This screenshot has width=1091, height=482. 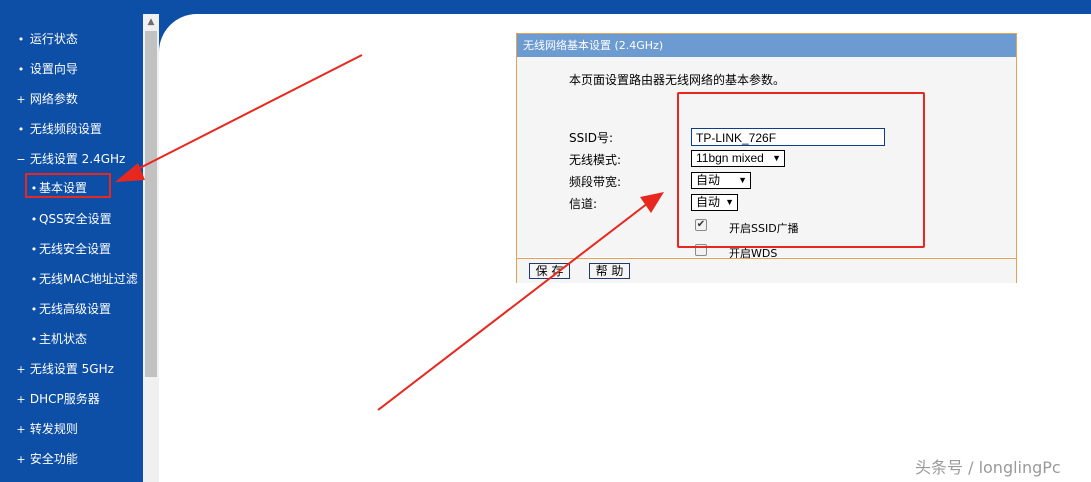 What do you see at coordinates (988, 467) in the screenshot?
I see `watermark: 头条号 / longlingPc` at bounding box center [988, 467].